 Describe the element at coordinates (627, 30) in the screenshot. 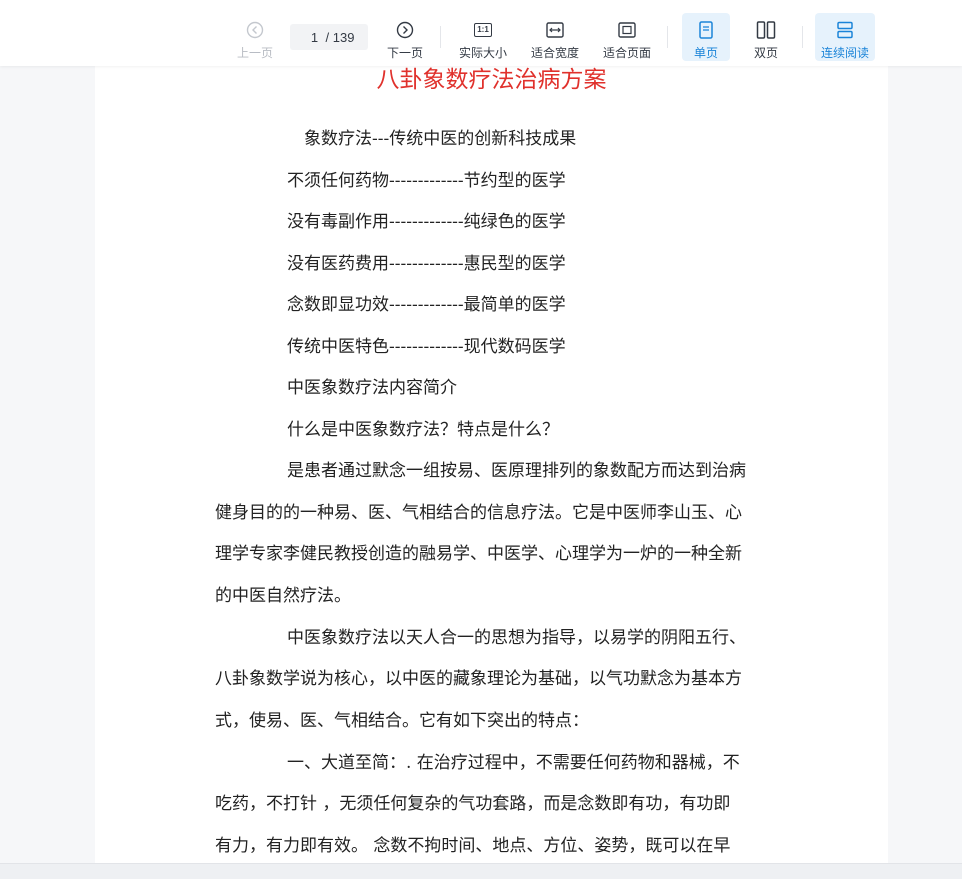

I see `fit-page-icon` at that location.